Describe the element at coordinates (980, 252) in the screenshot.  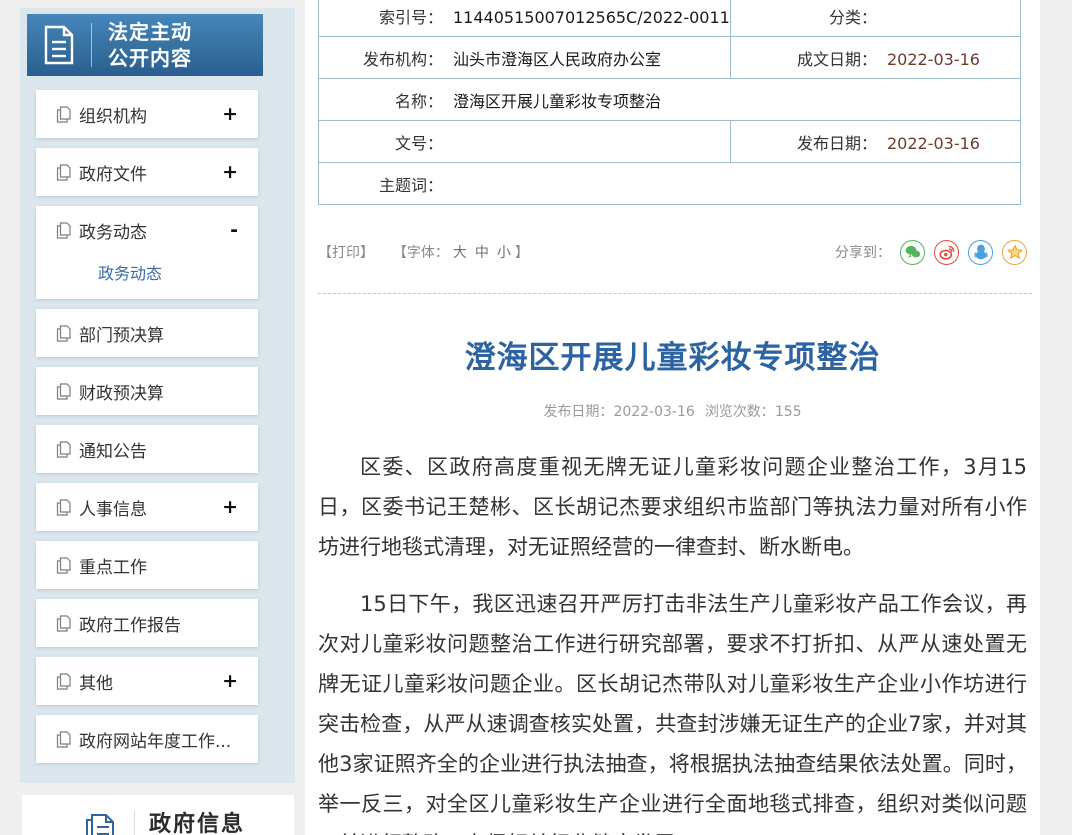
I see `qq-share-icon` at that location.